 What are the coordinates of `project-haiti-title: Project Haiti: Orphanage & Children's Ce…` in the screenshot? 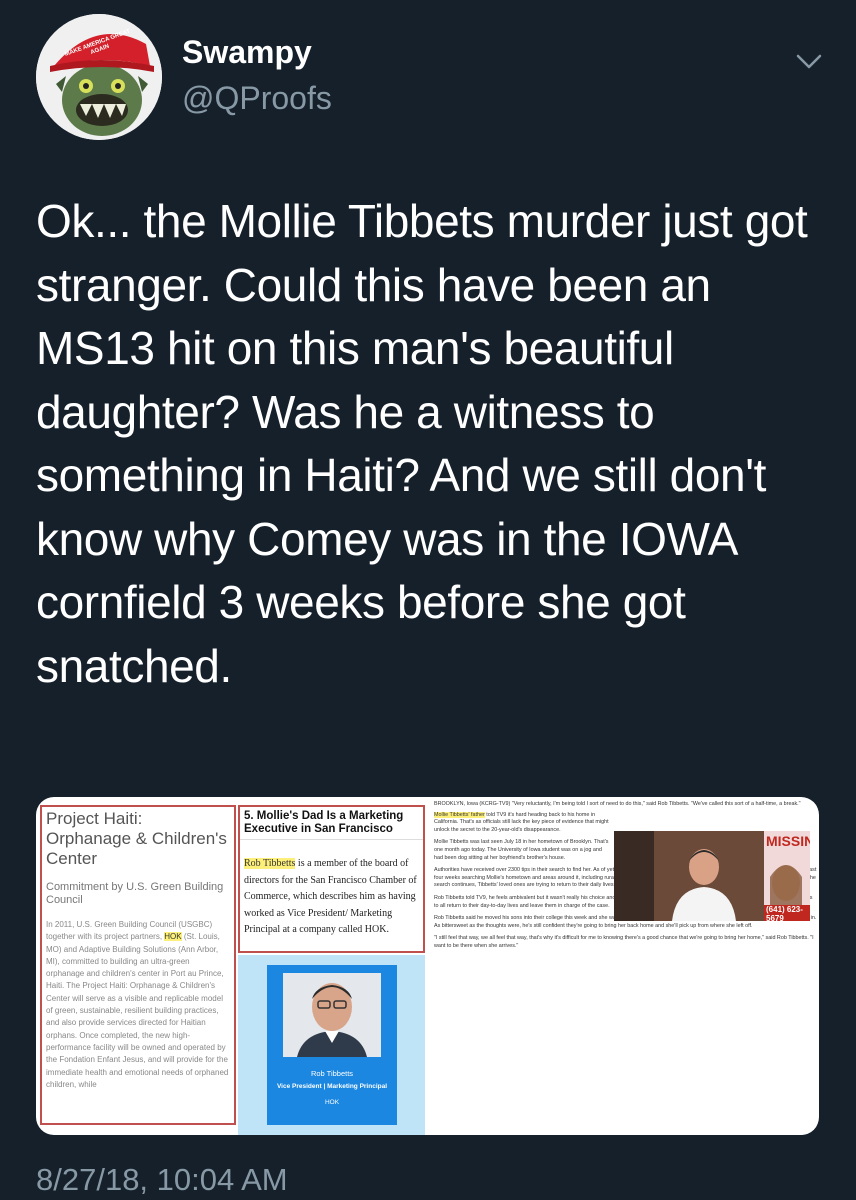 It's located at (136, 838).